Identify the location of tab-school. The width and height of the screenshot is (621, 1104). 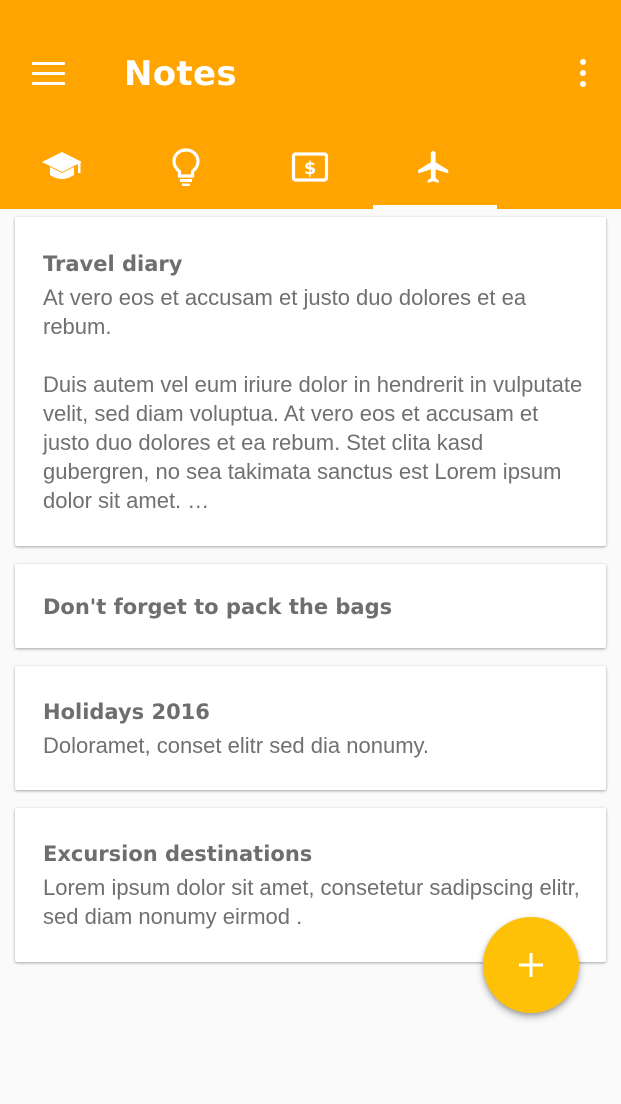
(62, 166).